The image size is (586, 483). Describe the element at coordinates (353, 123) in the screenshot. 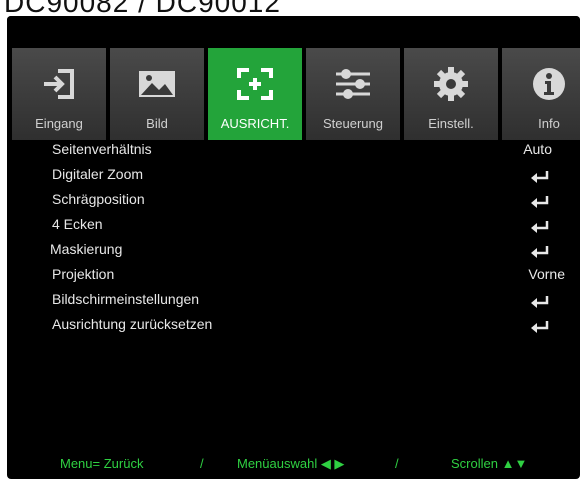

I see `tab-label: Steuerung` at that location.